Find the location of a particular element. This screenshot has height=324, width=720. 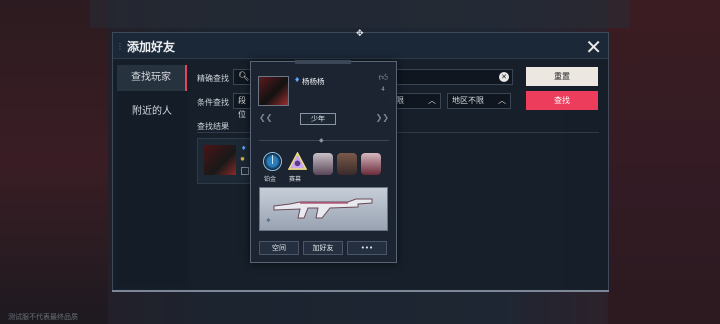

space-button: 空间 is located at coordinates (279, 248).